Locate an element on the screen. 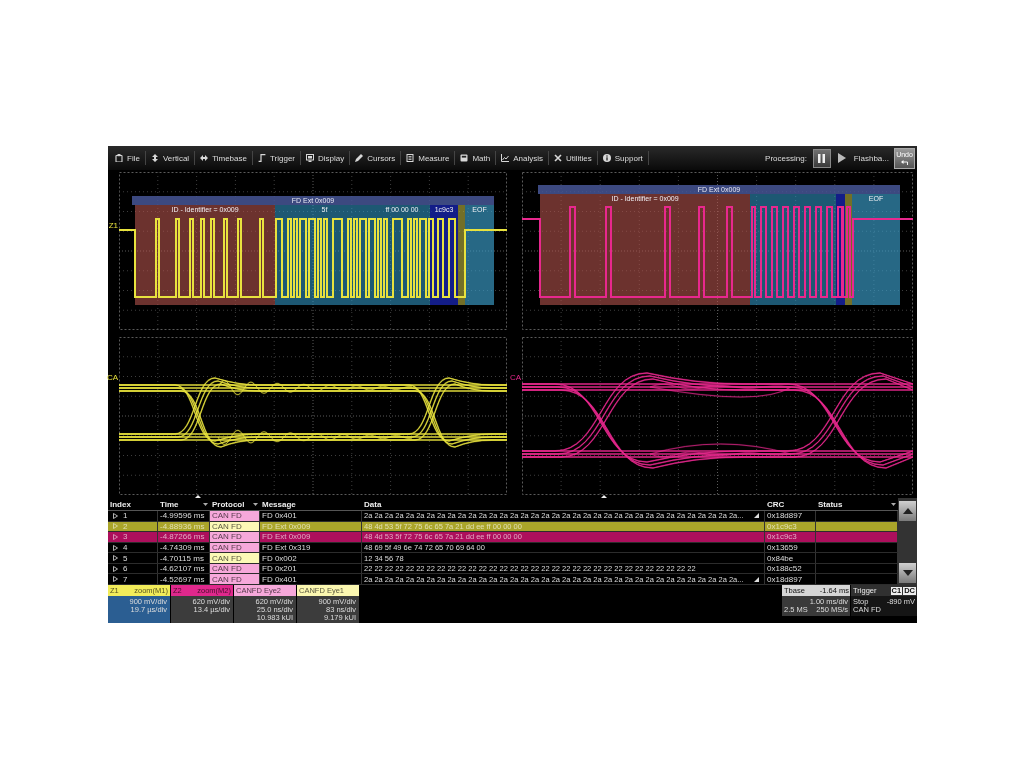  column-header: Message is located at coordinates (279, 504).